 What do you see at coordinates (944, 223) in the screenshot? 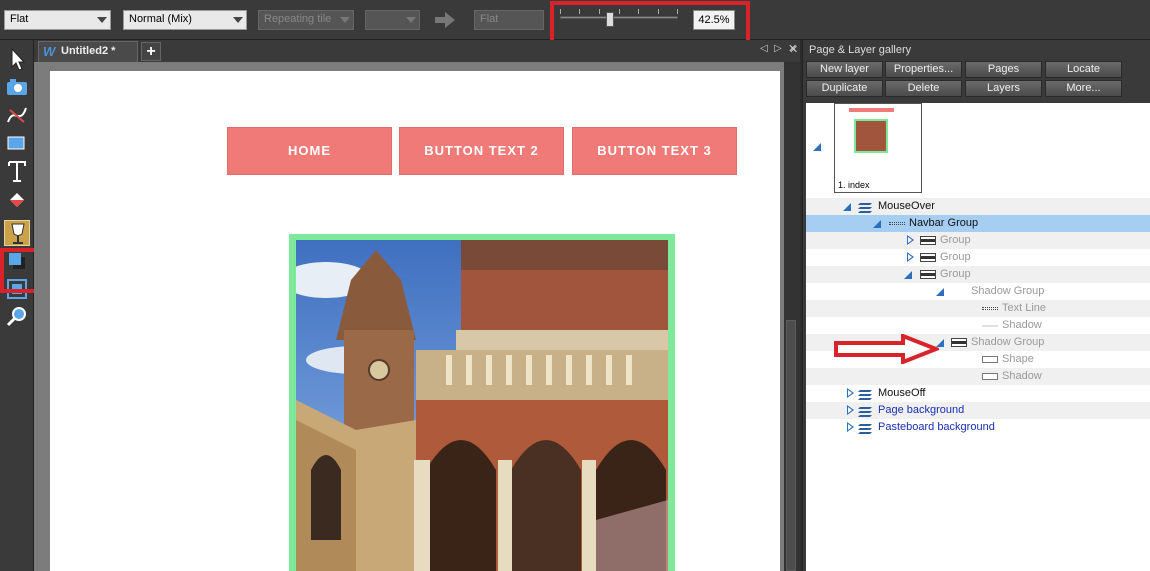
I see `tree-label: Navbar Group` at bounding box center [944, 223].